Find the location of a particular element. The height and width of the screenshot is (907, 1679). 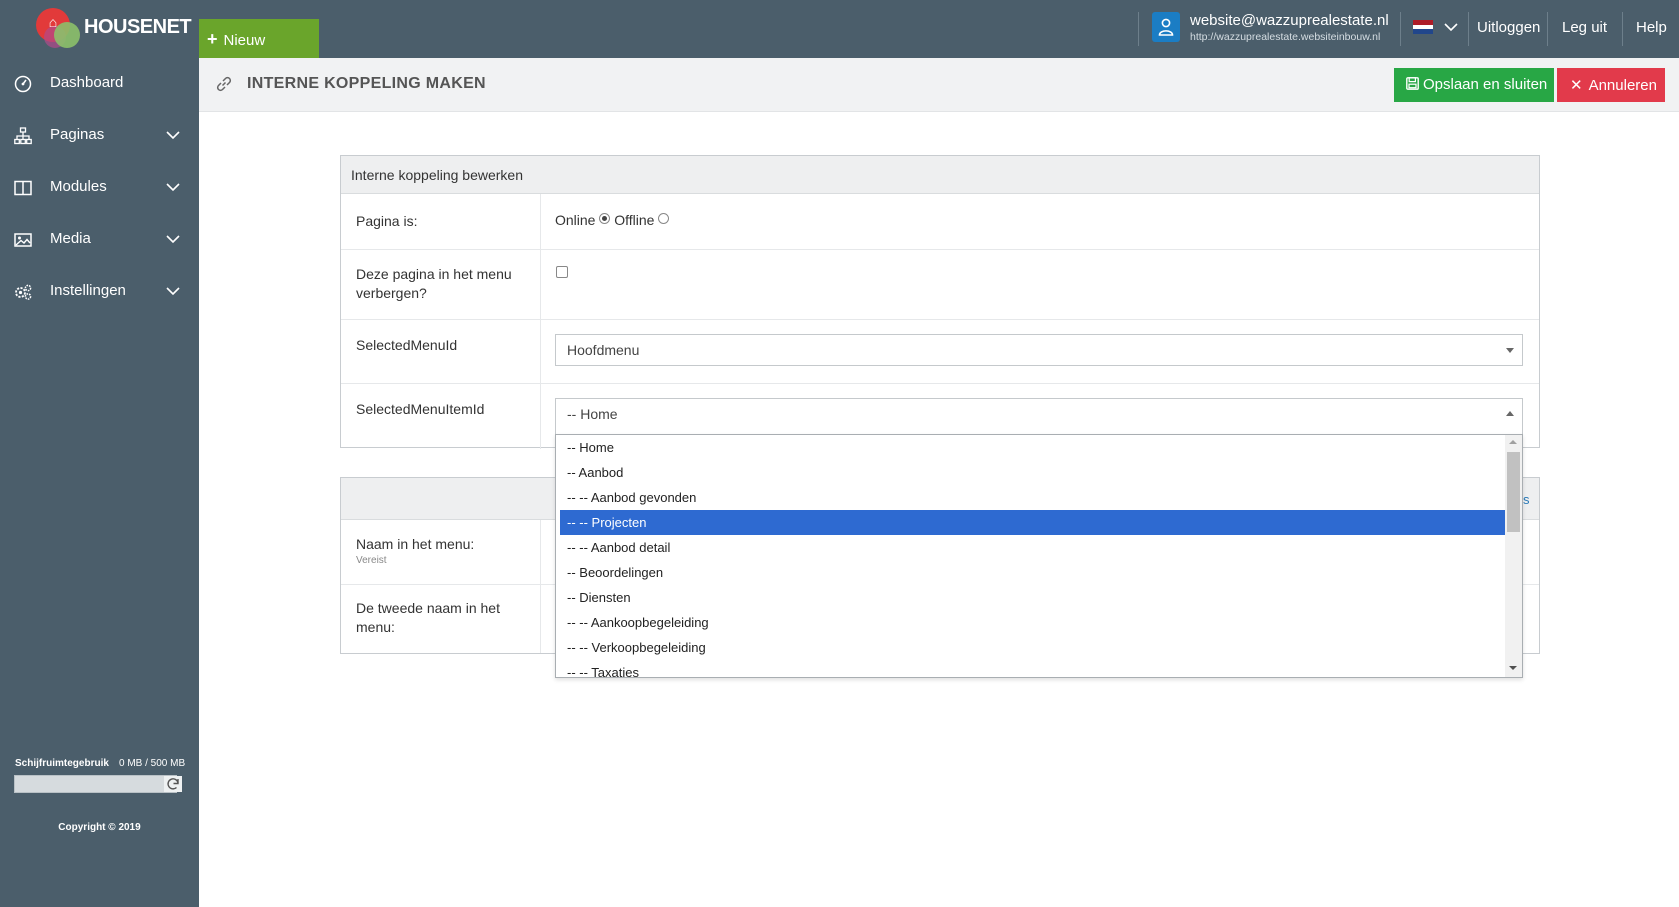

status-radio-group: Online Offline is located at coordinates (612, 220).